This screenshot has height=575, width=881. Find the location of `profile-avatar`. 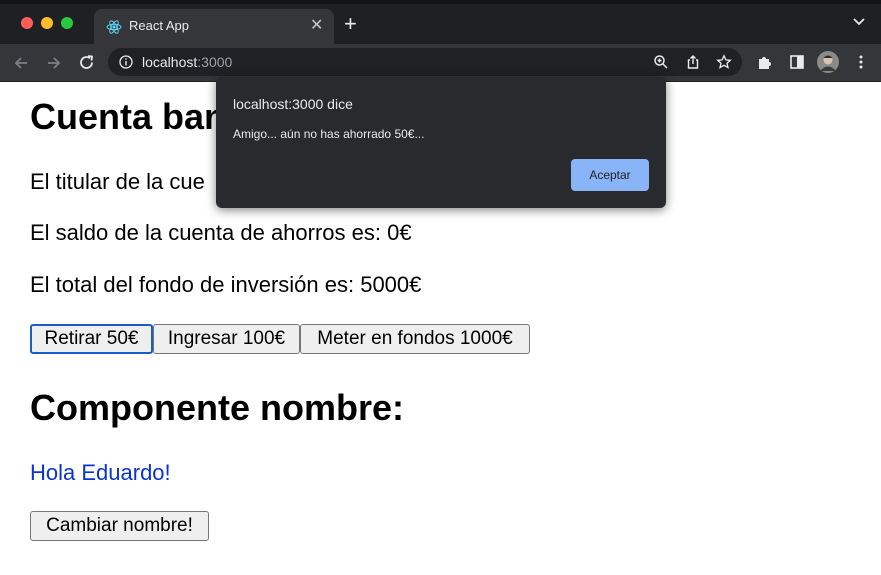

profile-avatar is located at coordinates (828, 62).